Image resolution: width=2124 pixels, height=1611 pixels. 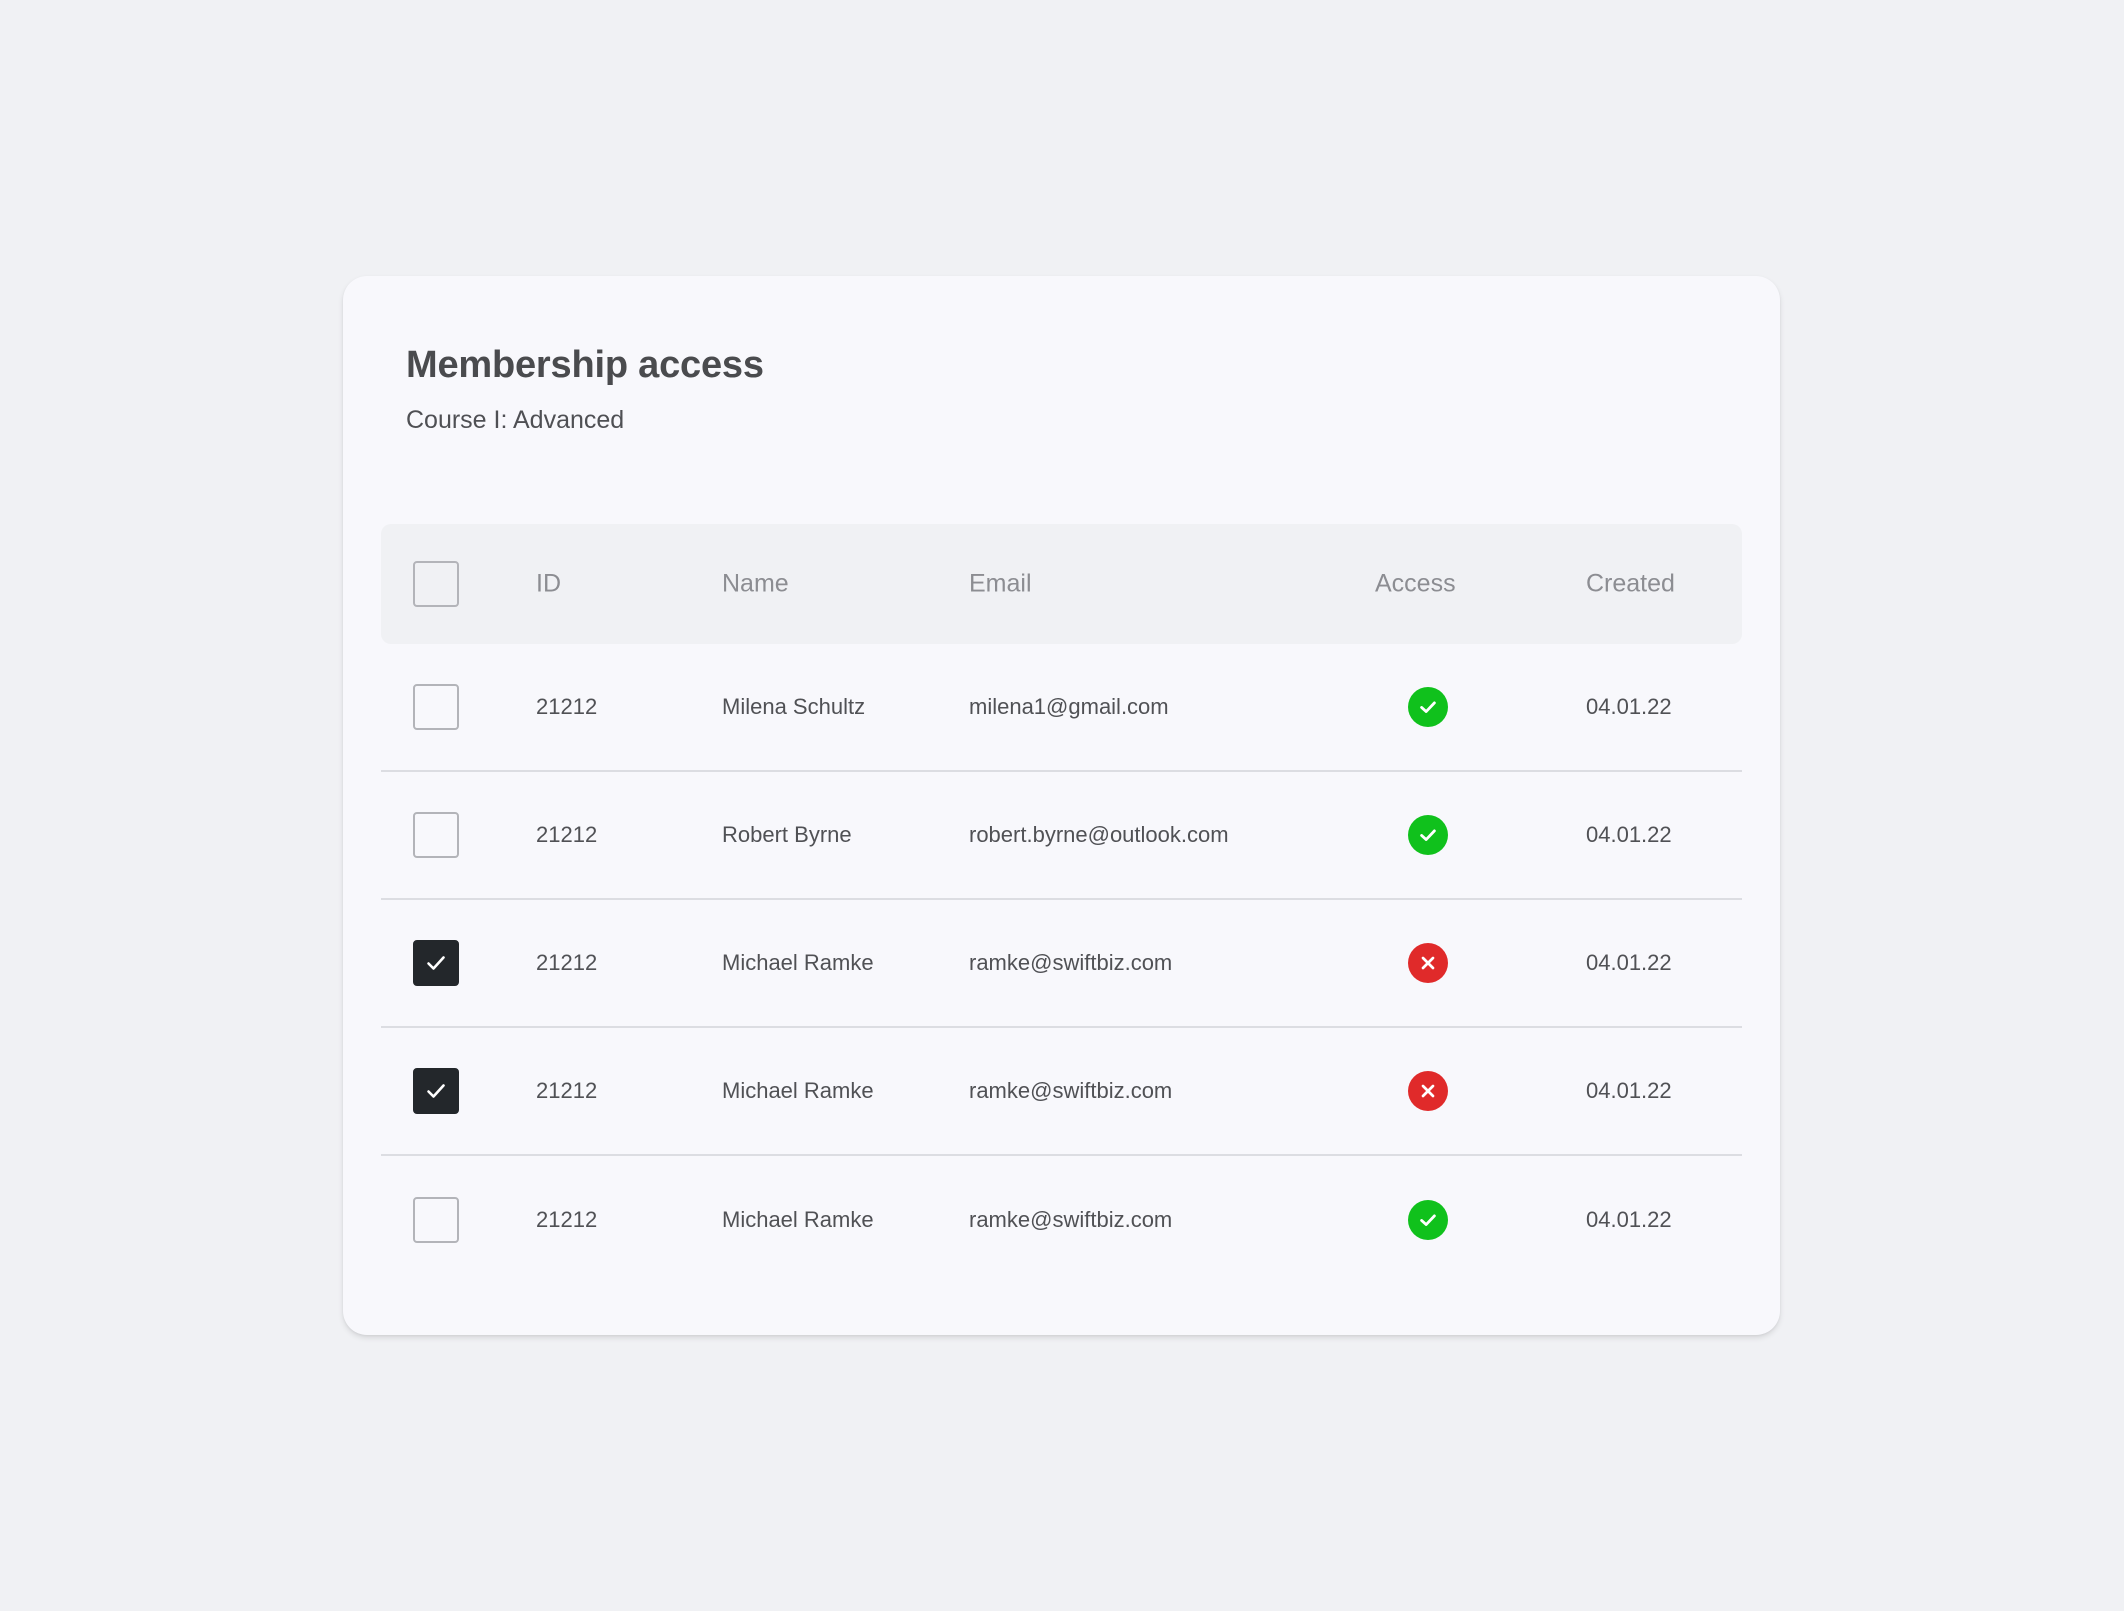 I want to click on row-name: Milena Schultz, so click(x=794, y=706).